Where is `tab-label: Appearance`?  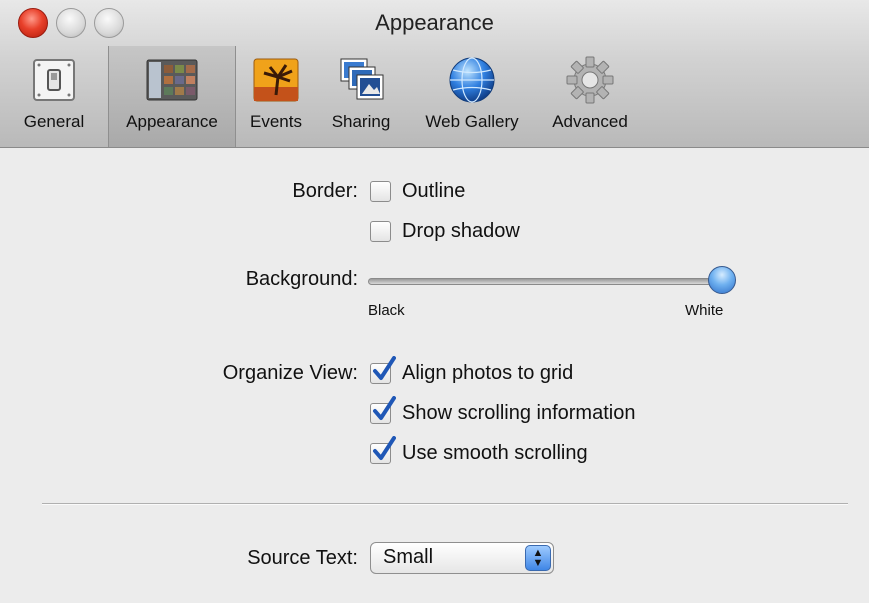
tab-label: Appearance is located at coordinates (172, 121).